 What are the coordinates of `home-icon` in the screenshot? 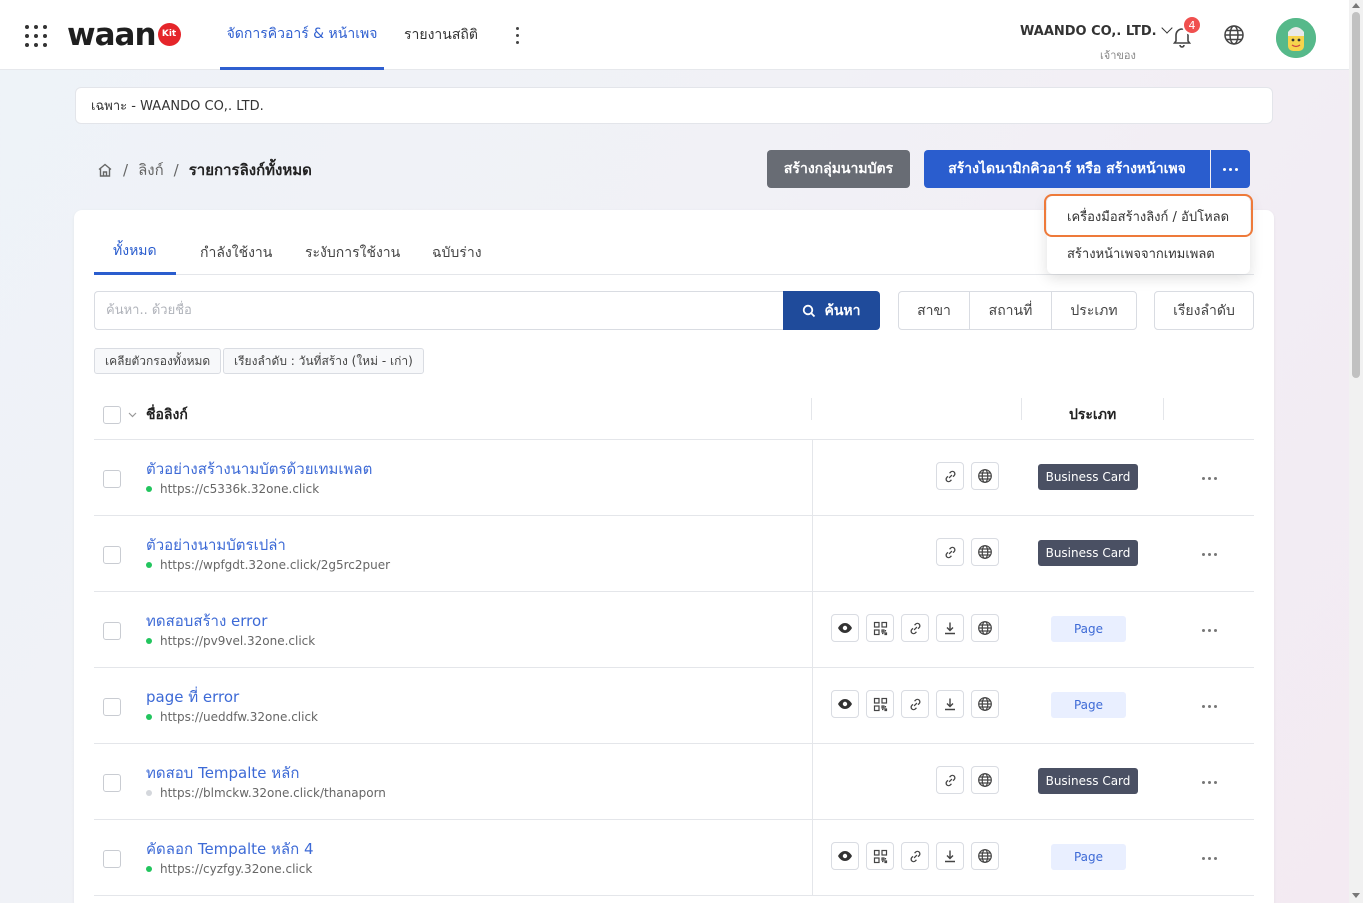 It's located at (105, 170).